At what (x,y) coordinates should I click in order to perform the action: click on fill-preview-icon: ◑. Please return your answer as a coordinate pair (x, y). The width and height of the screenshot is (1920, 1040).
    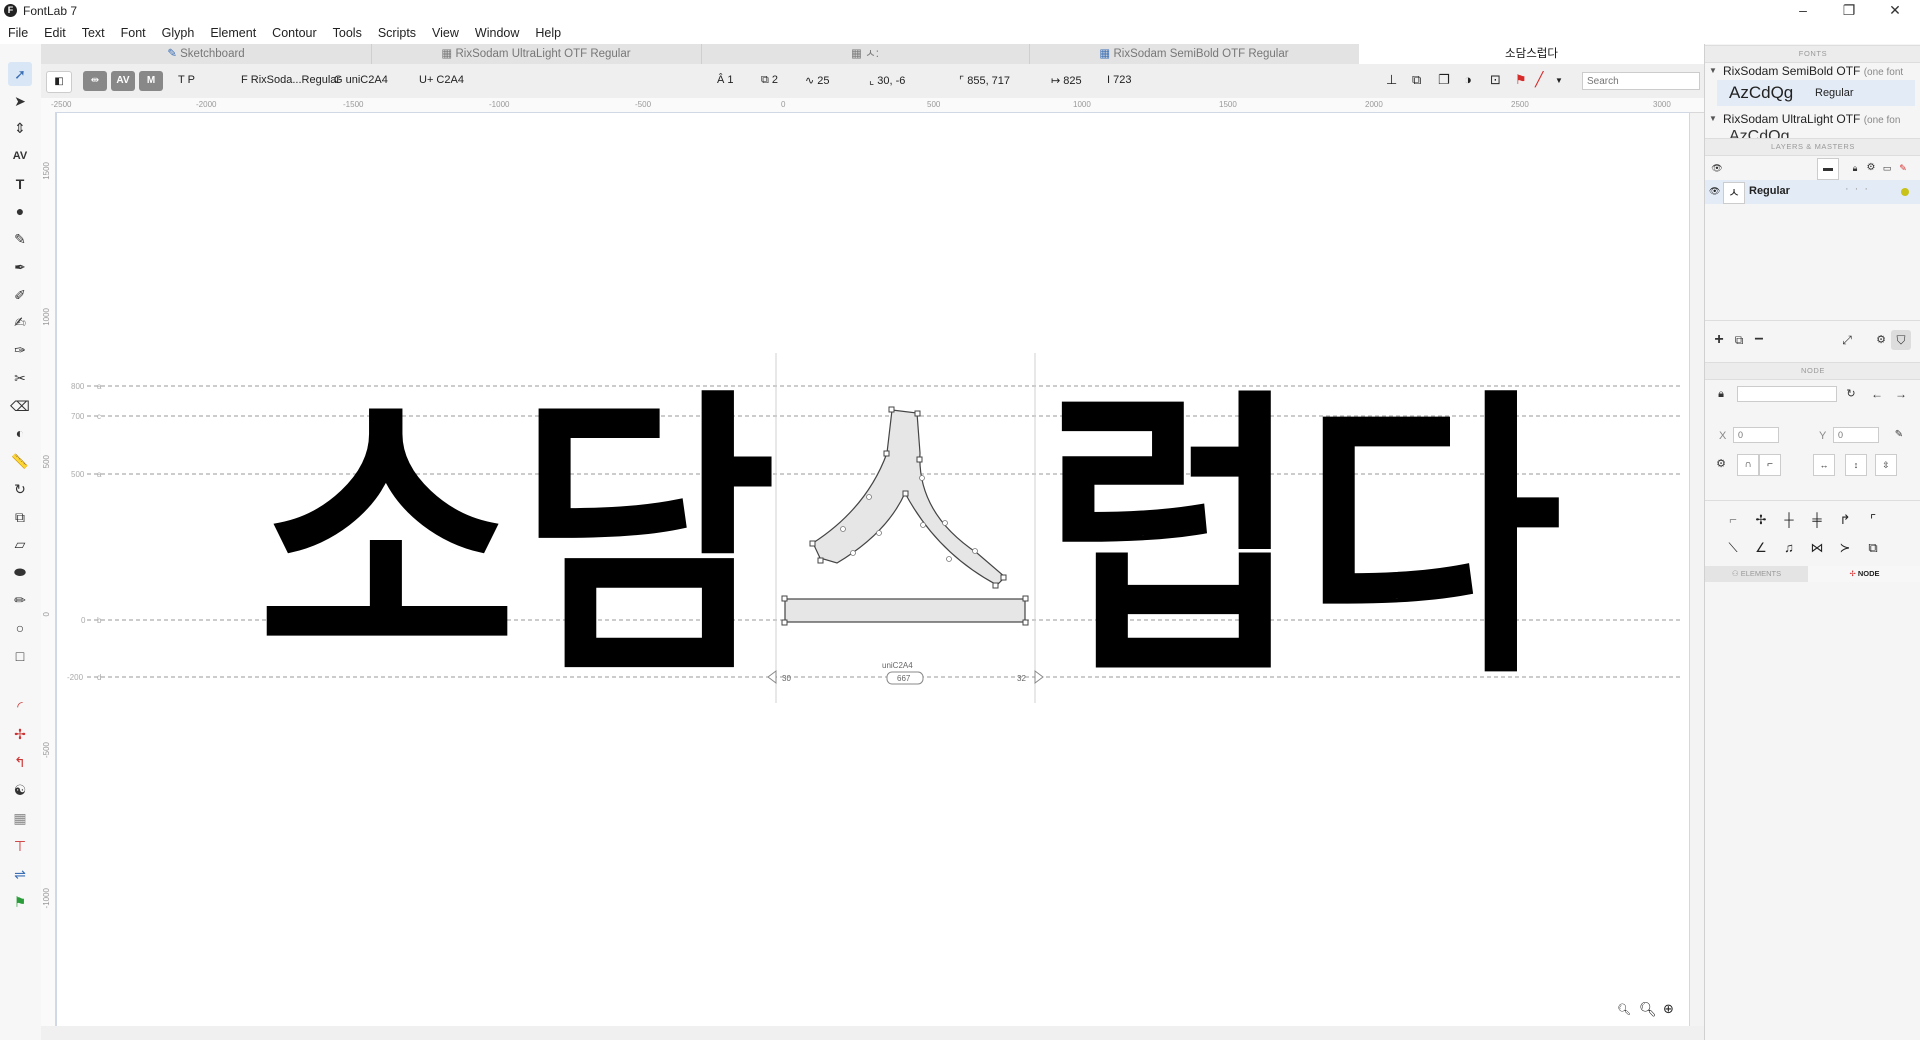
    Looking at the image, I should click on (1468, 79).